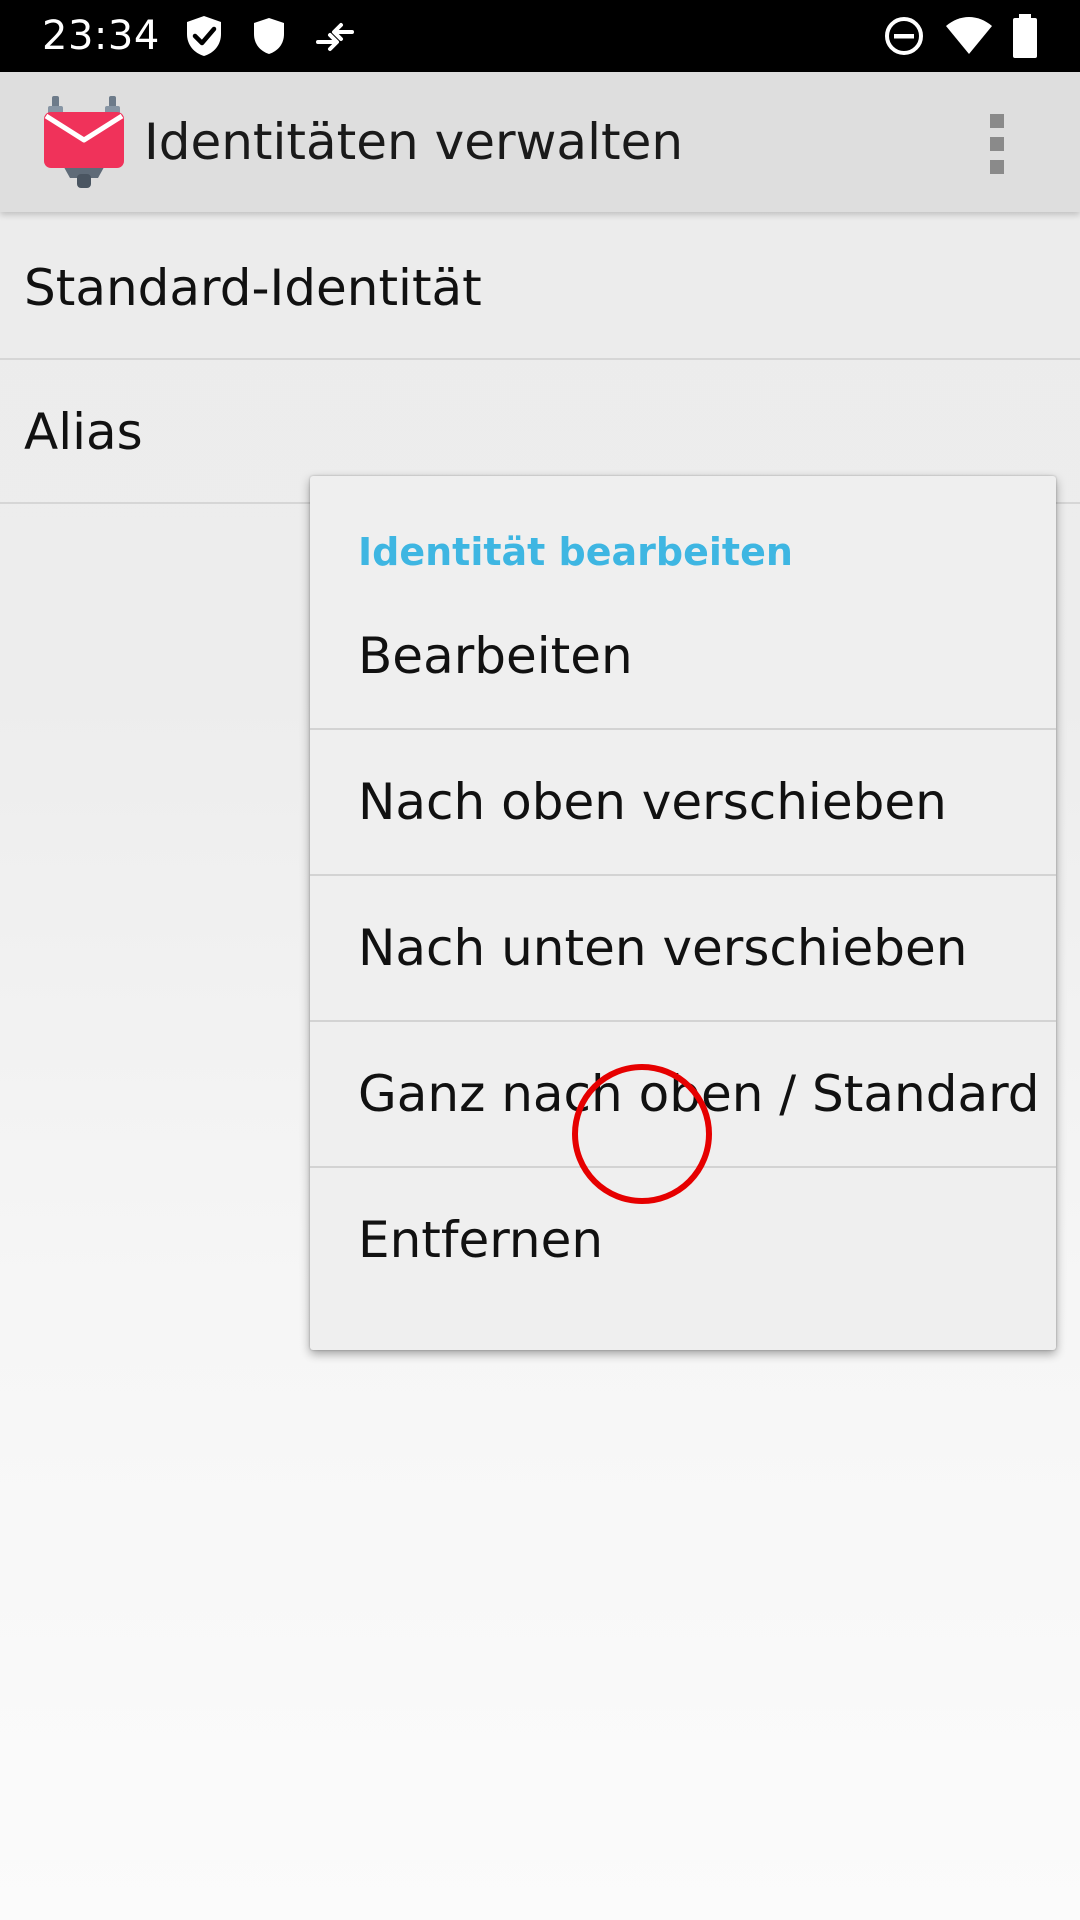 Image resolution: width=1080 pixels, height=1920 pixels. What do you see at coordinates (101, 36) in the screenshot?
I see `status-time: 23:34` at bounding box center [101, 36].